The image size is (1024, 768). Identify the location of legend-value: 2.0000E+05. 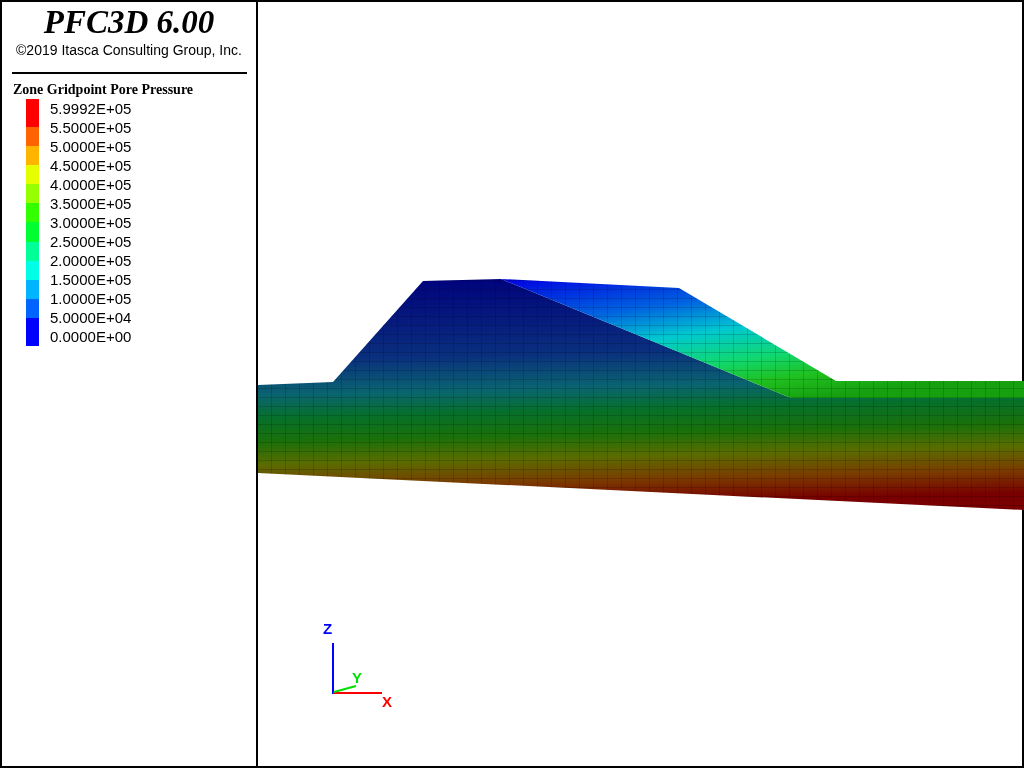
(91, 260).